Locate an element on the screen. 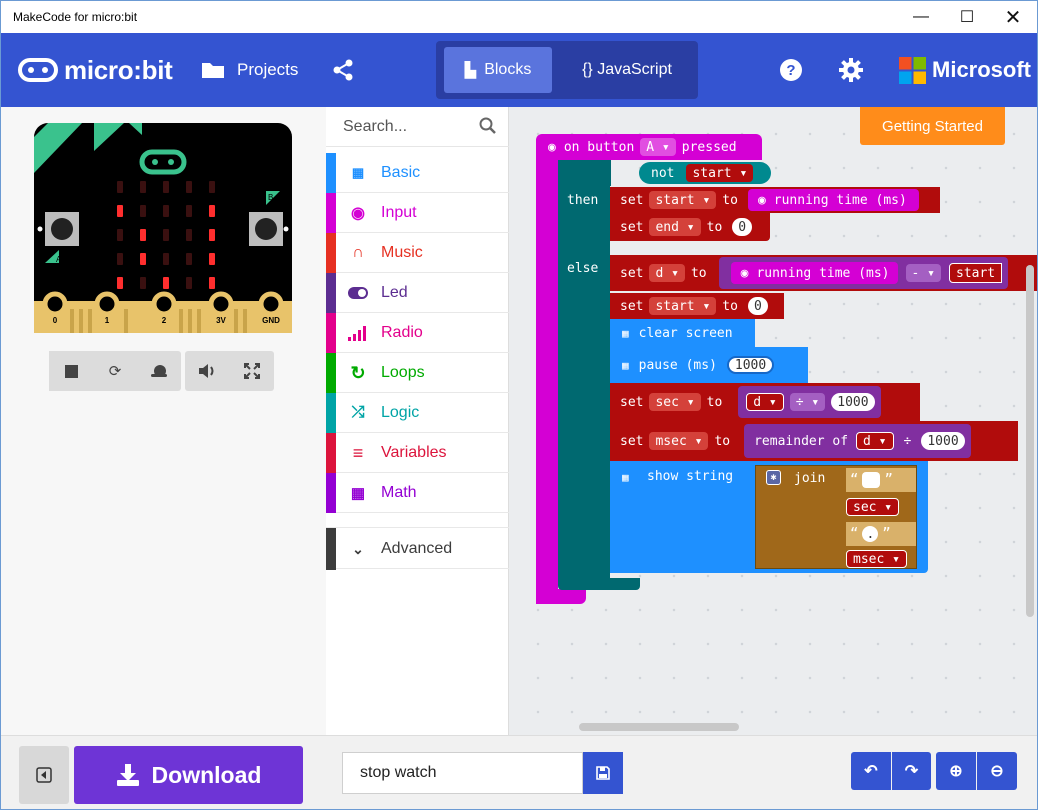  toolbox-category-math: ▦ Math is located at coordinates (417, 493).